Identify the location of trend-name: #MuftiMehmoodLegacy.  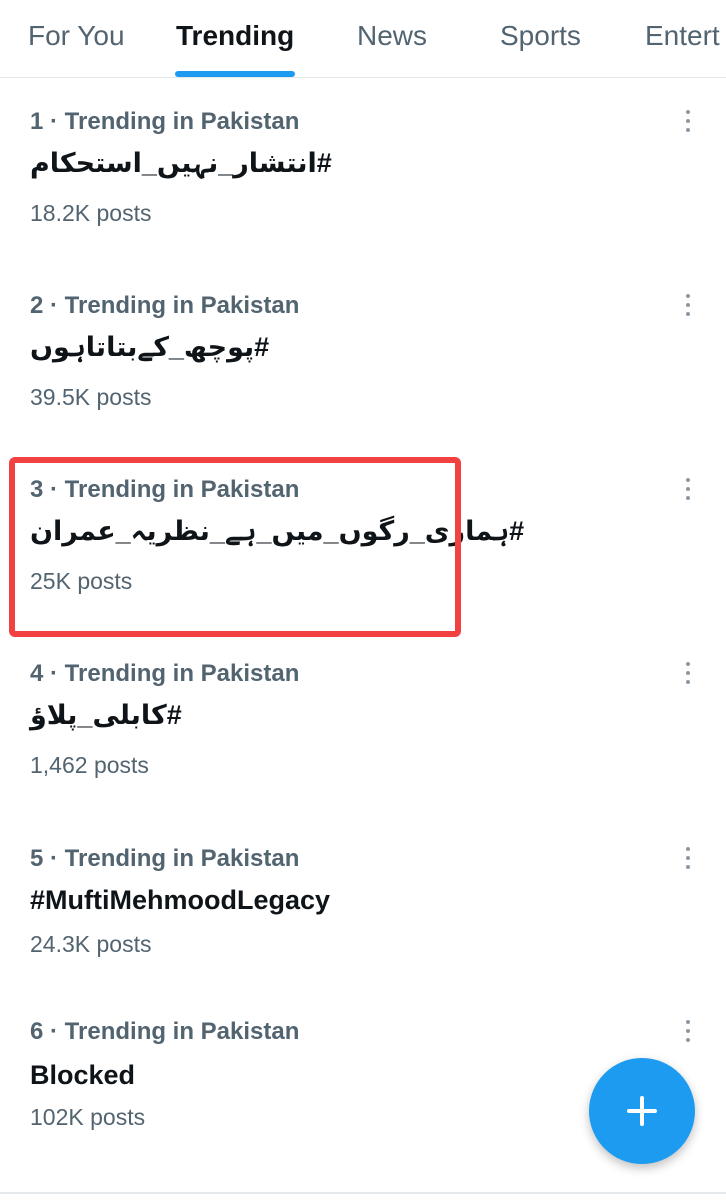
(180, 900).